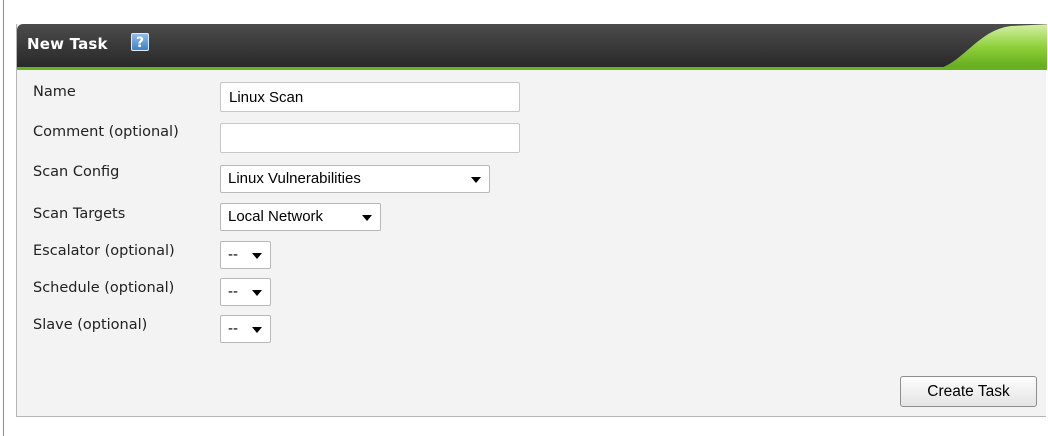 The image size is (1048, 436). Describe the element at coordinates (989, 47) in the screenshot. I see `header-swoosh-decoration` at that location.